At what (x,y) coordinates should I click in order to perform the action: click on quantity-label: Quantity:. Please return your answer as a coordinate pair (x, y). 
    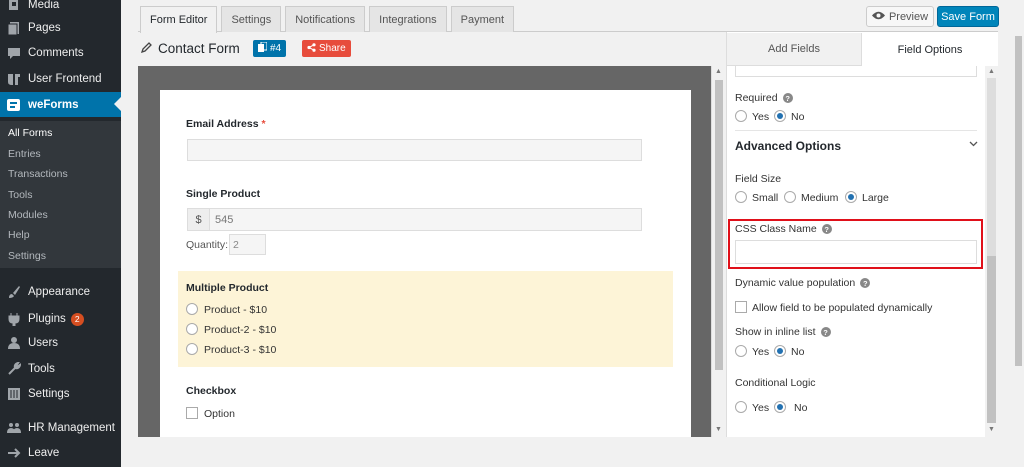
    Looking at the image, I should click on (207, 245).